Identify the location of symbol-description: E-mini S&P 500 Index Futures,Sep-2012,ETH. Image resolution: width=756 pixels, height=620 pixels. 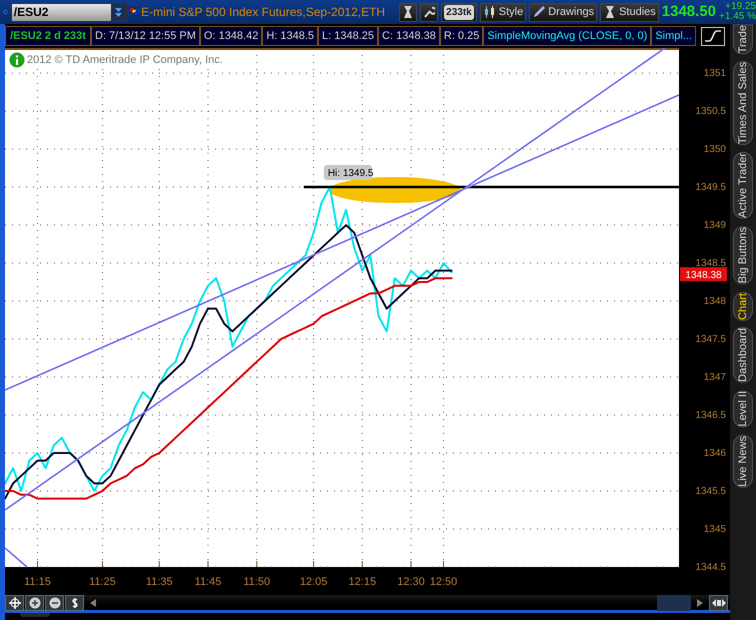
(263, 12).